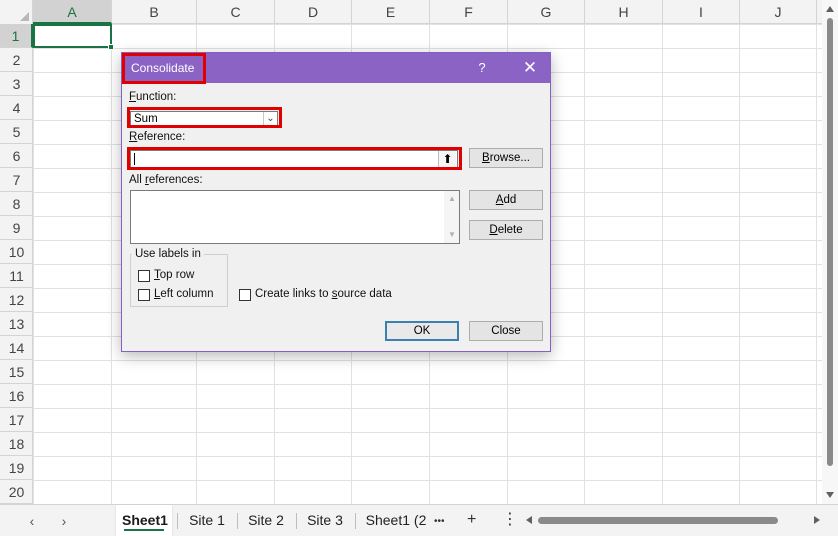 Image resolution: width=838 pixels, height=536 pixels. I want to click on row-header-18: 18, so click(16, 444).